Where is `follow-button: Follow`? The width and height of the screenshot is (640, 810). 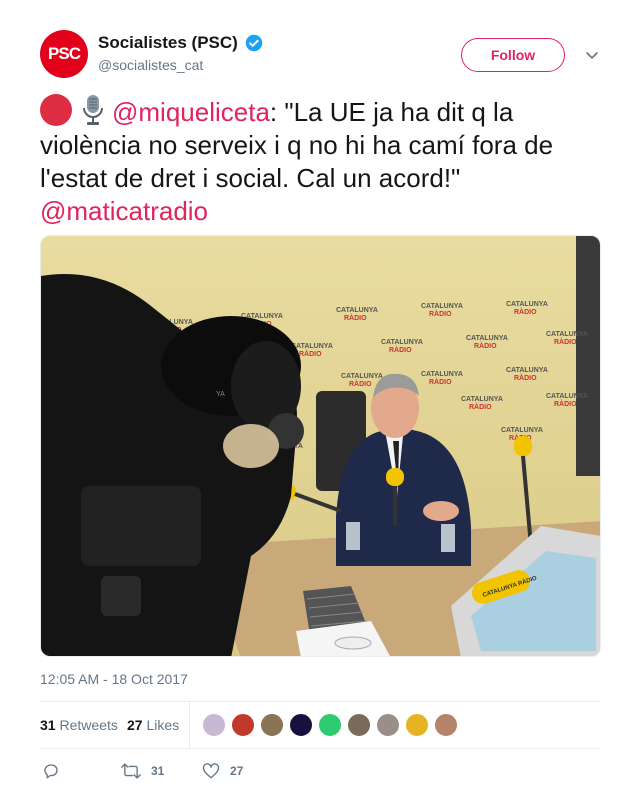 follow-button: Follow is located at coordinates (513, 55).